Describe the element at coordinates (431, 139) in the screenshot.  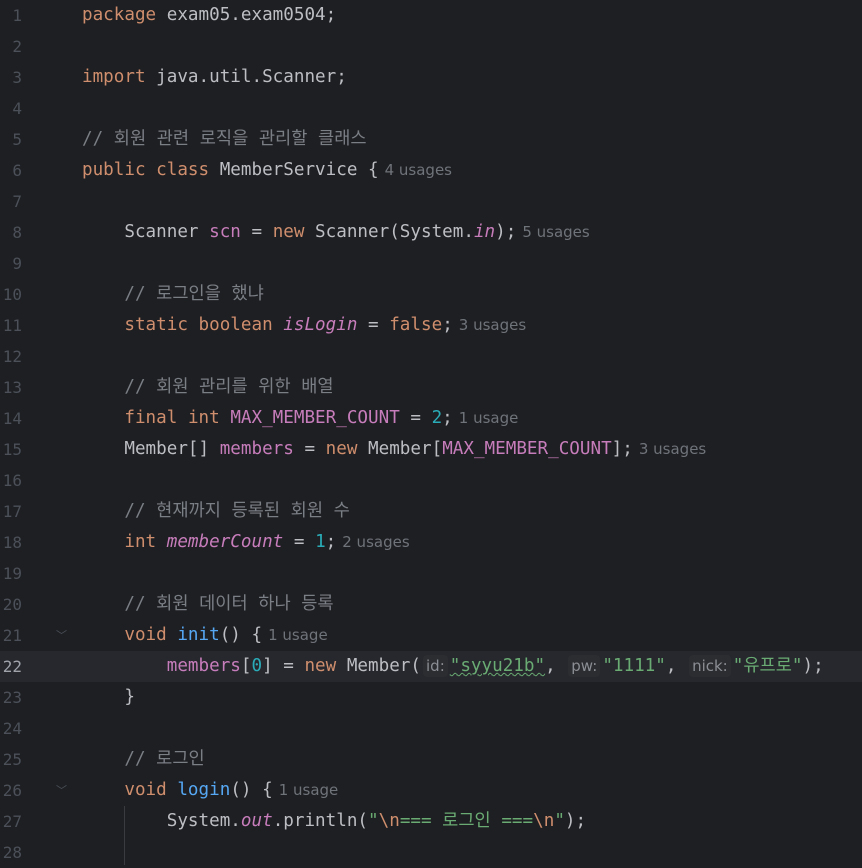
I see `code-line: 5 // 회원 관련 로직을 관리할 클래스` at that location.